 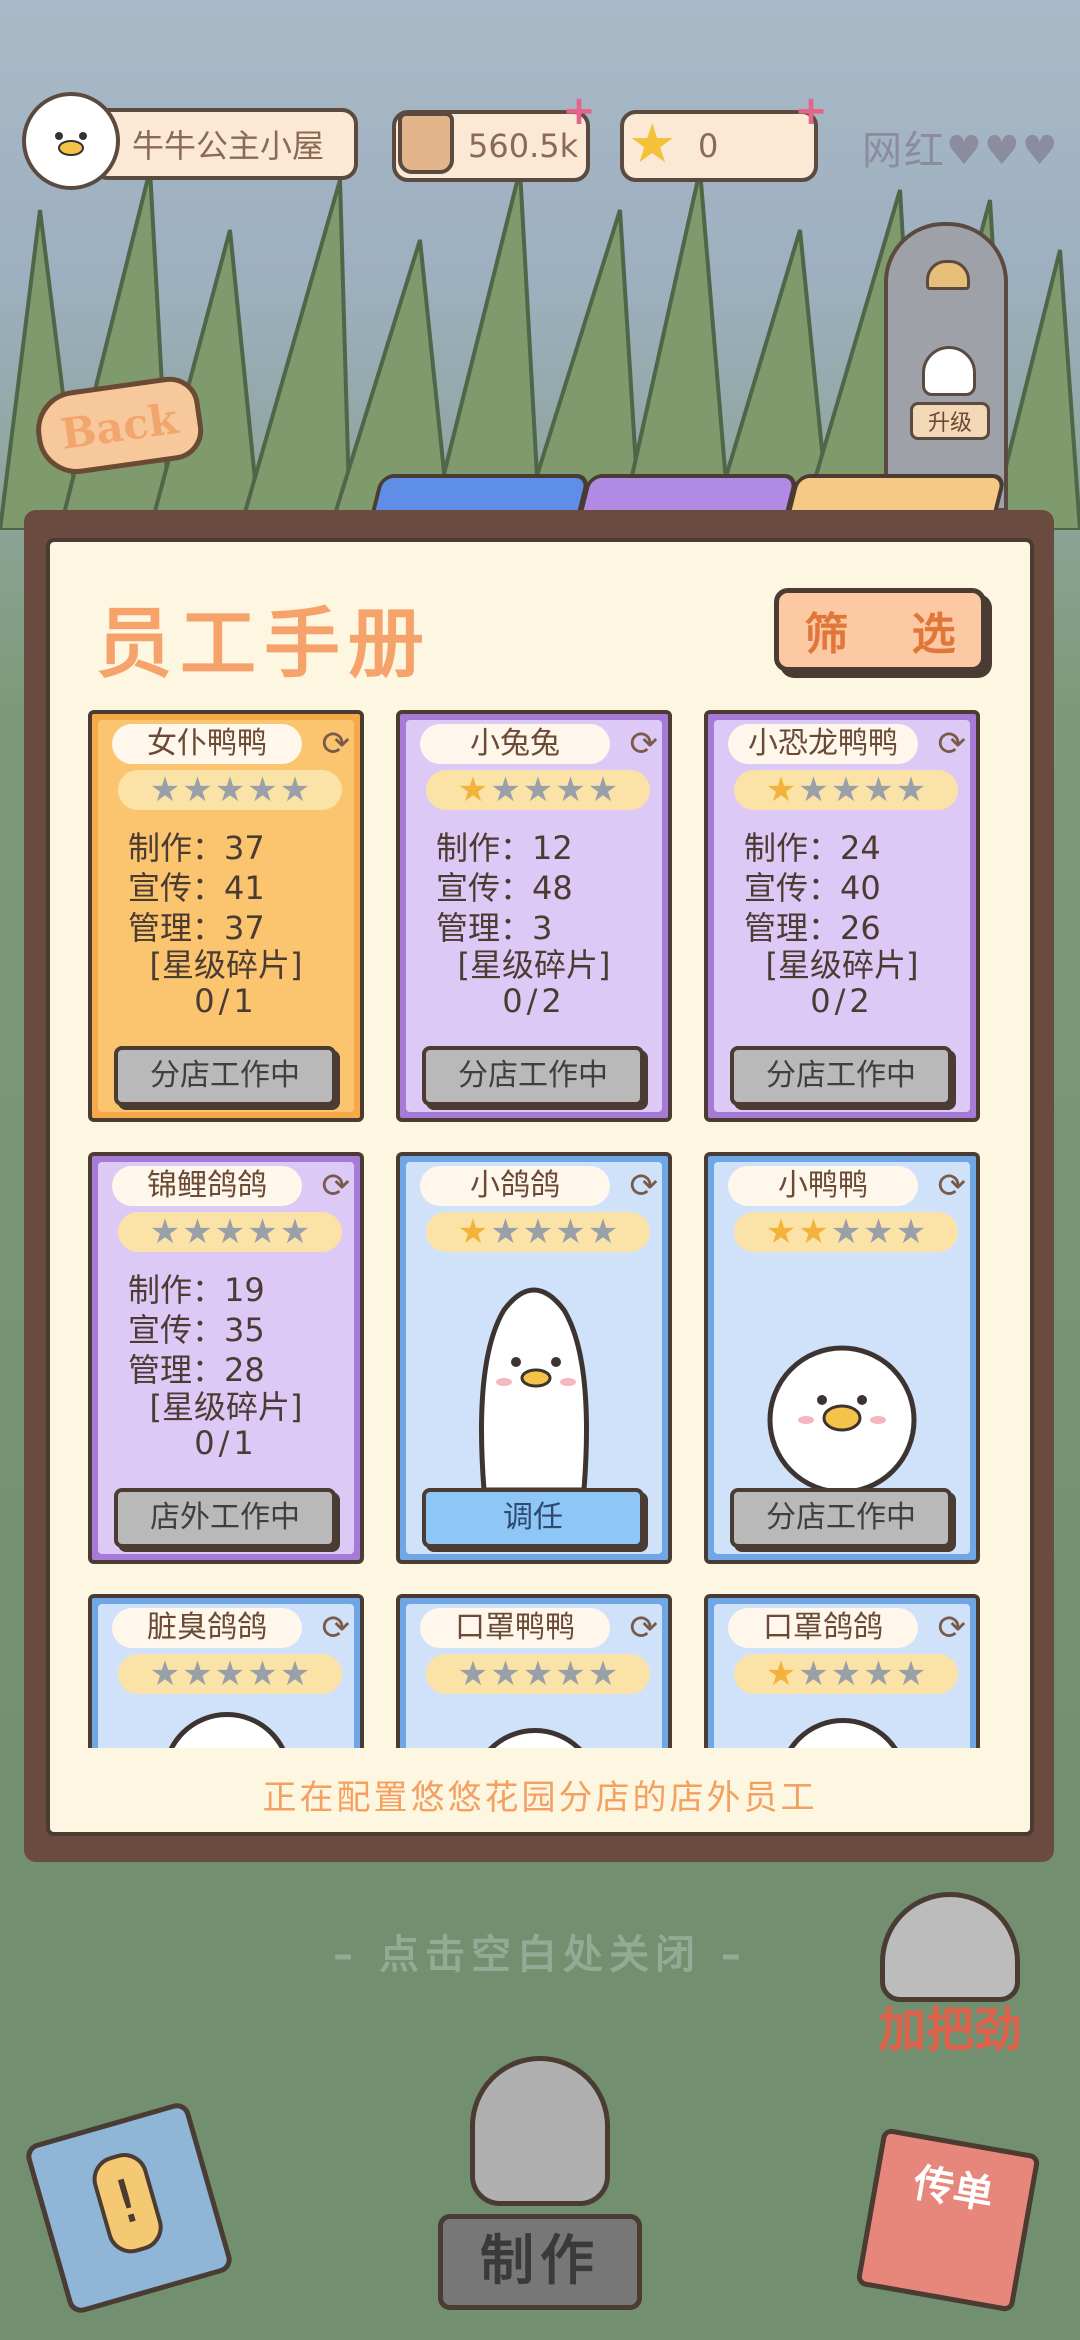 What do you see at coordinates (207, 1186) in the screenshot?
I see `employee-name: 锦鲤鸽鸽` at bounding box center [207, 1186].